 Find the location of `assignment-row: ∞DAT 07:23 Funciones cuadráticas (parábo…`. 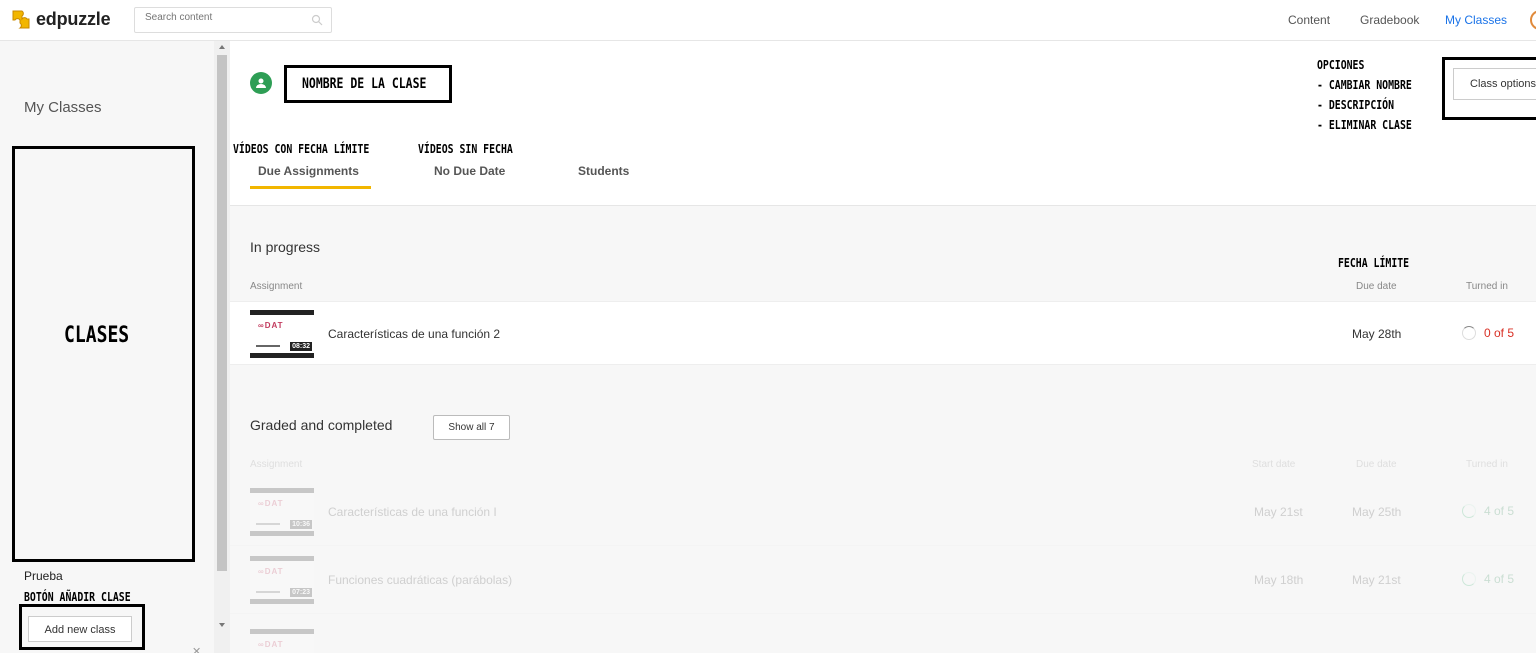

assignment-row: ∞DAT 07:23 Funciones cuadráticas (parábo… is located at coordinates (883, 581).